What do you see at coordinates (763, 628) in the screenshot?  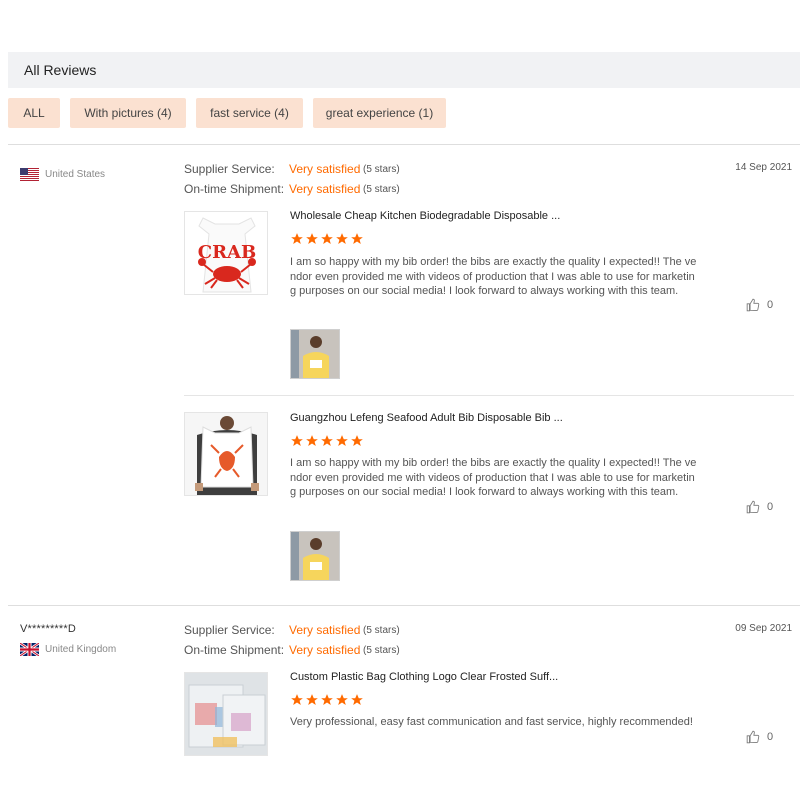 I see `review-date: 09 Sep 2021` at bounding box center [763, 628].